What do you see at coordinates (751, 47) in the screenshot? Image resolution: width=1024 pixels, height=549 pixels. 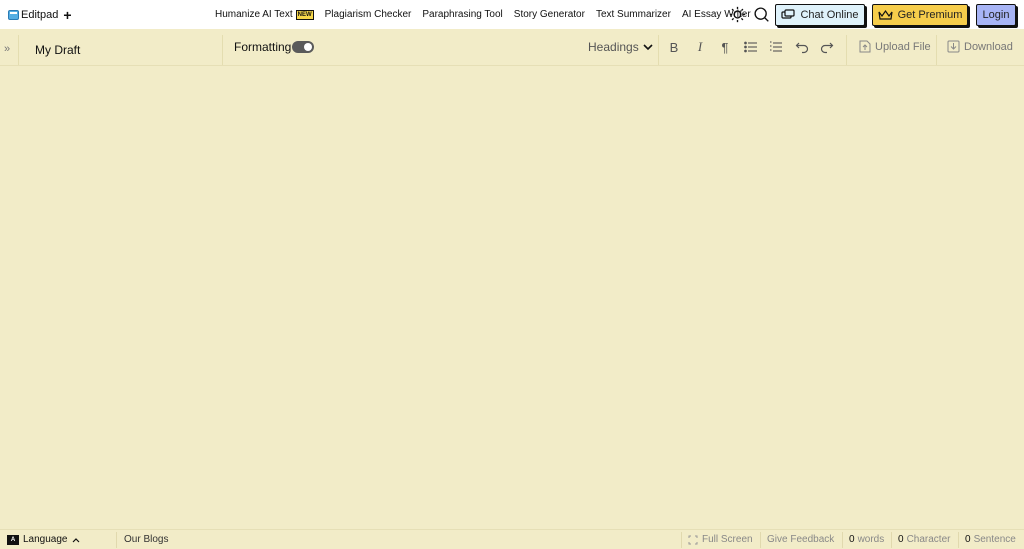 I see `bullet-list-icon` at bounding box center [751, 47].